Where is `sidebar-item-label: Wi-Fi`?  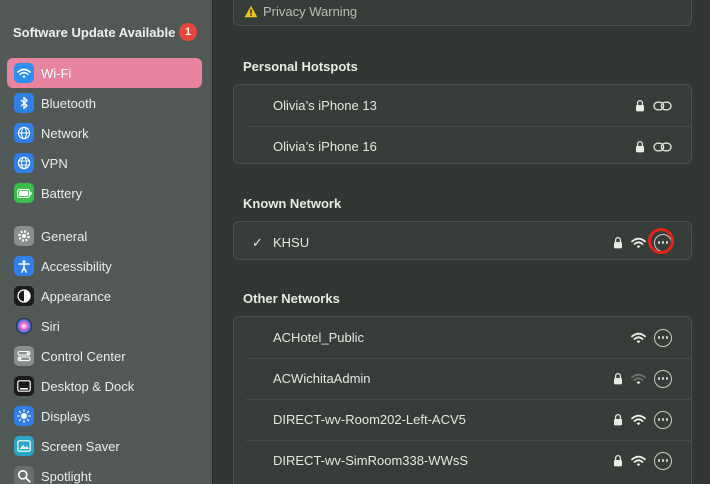
sidebar-item-label: Wi-Fi is located at coordinates (56, 73).